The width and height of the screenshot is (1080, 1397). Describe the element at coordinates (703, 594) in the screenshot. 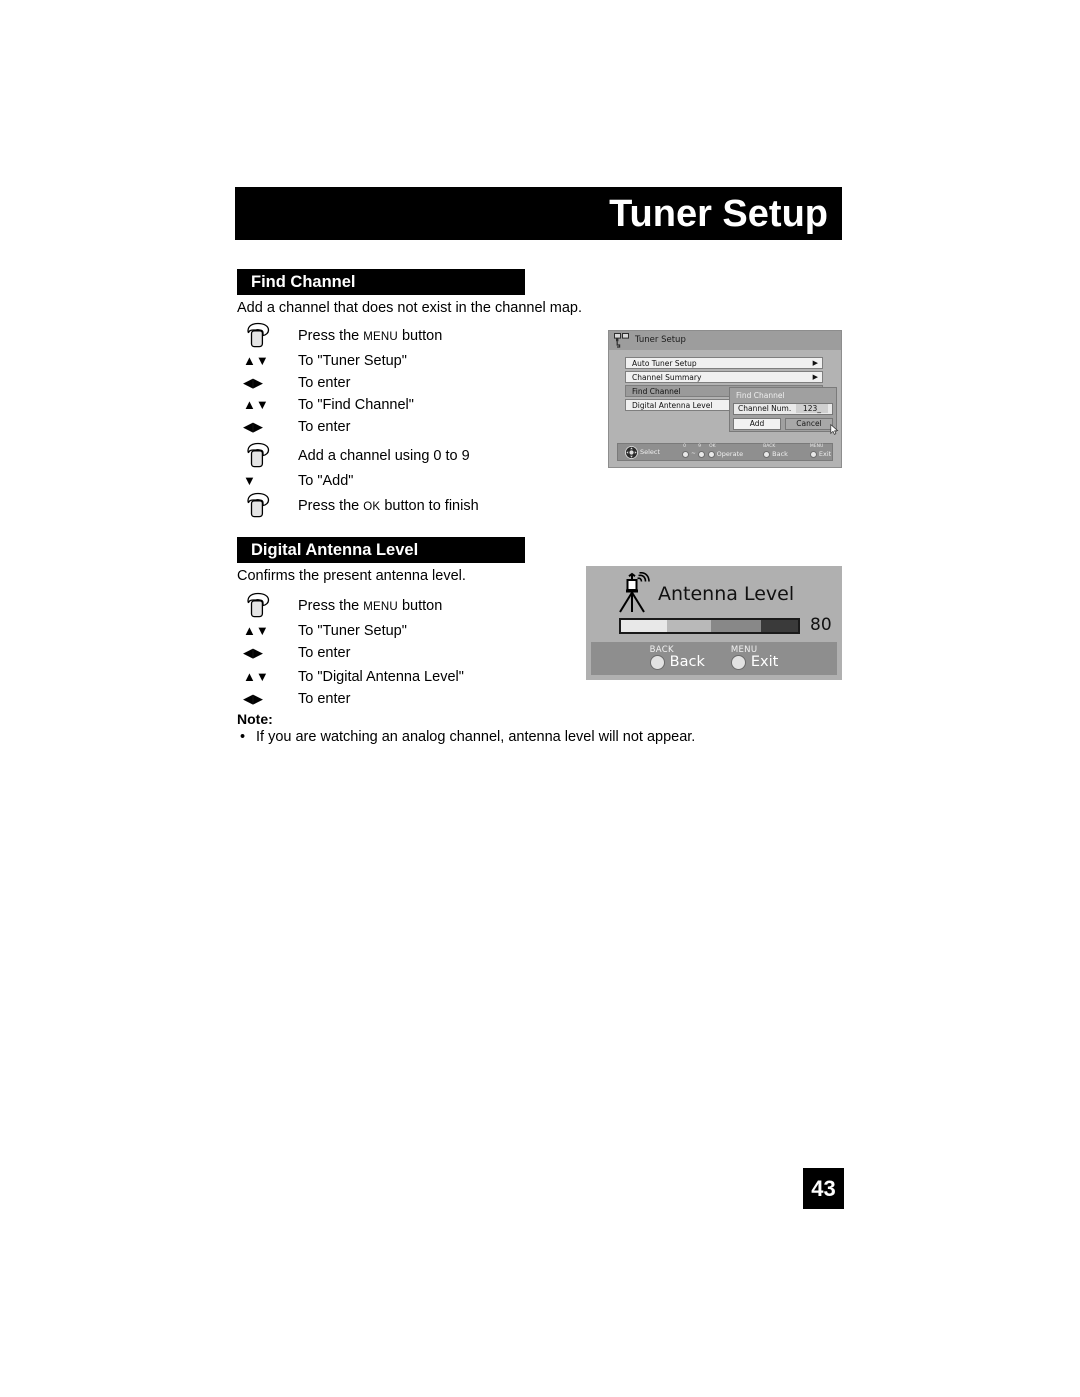

I see `osd-antenna-header: Antenna Level` at that location.